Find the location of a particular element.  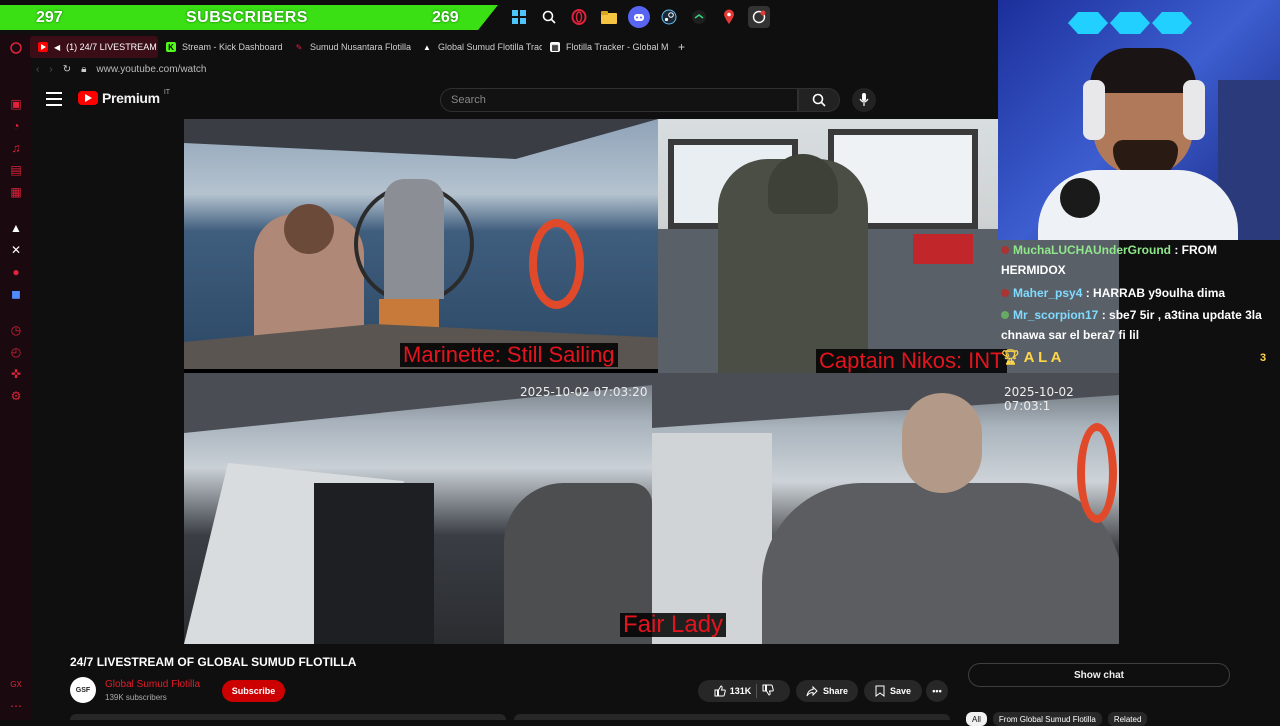

thumbs-down-icon is located at coordinates (768, 690).